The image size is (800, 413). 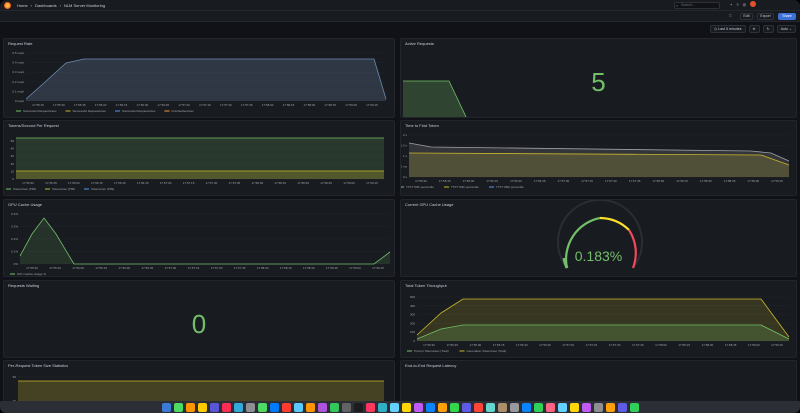 What do you see at coordinates (730, 16) in the screenshot?
I see `star-icon: ☆` at bounding box center [730, 16].